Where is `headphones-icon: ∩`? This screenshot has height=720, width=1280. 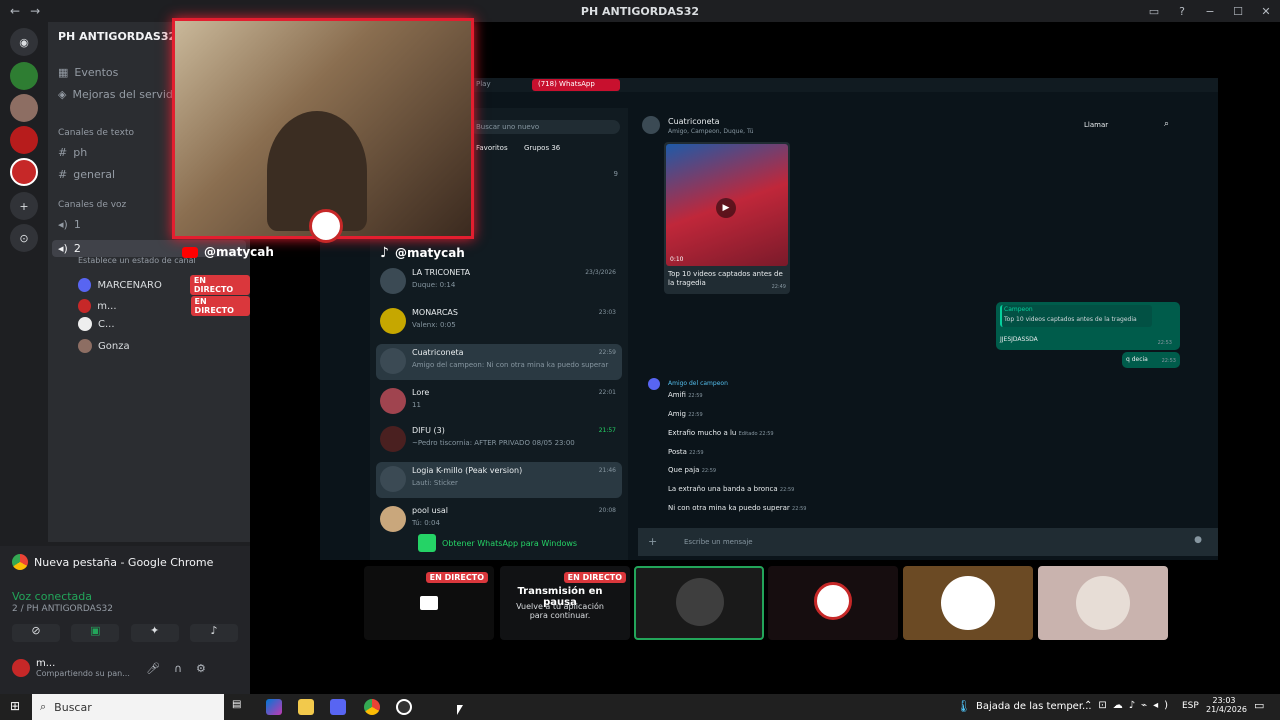
headphones-icon: ∩ is located at coordinates (178, 668).